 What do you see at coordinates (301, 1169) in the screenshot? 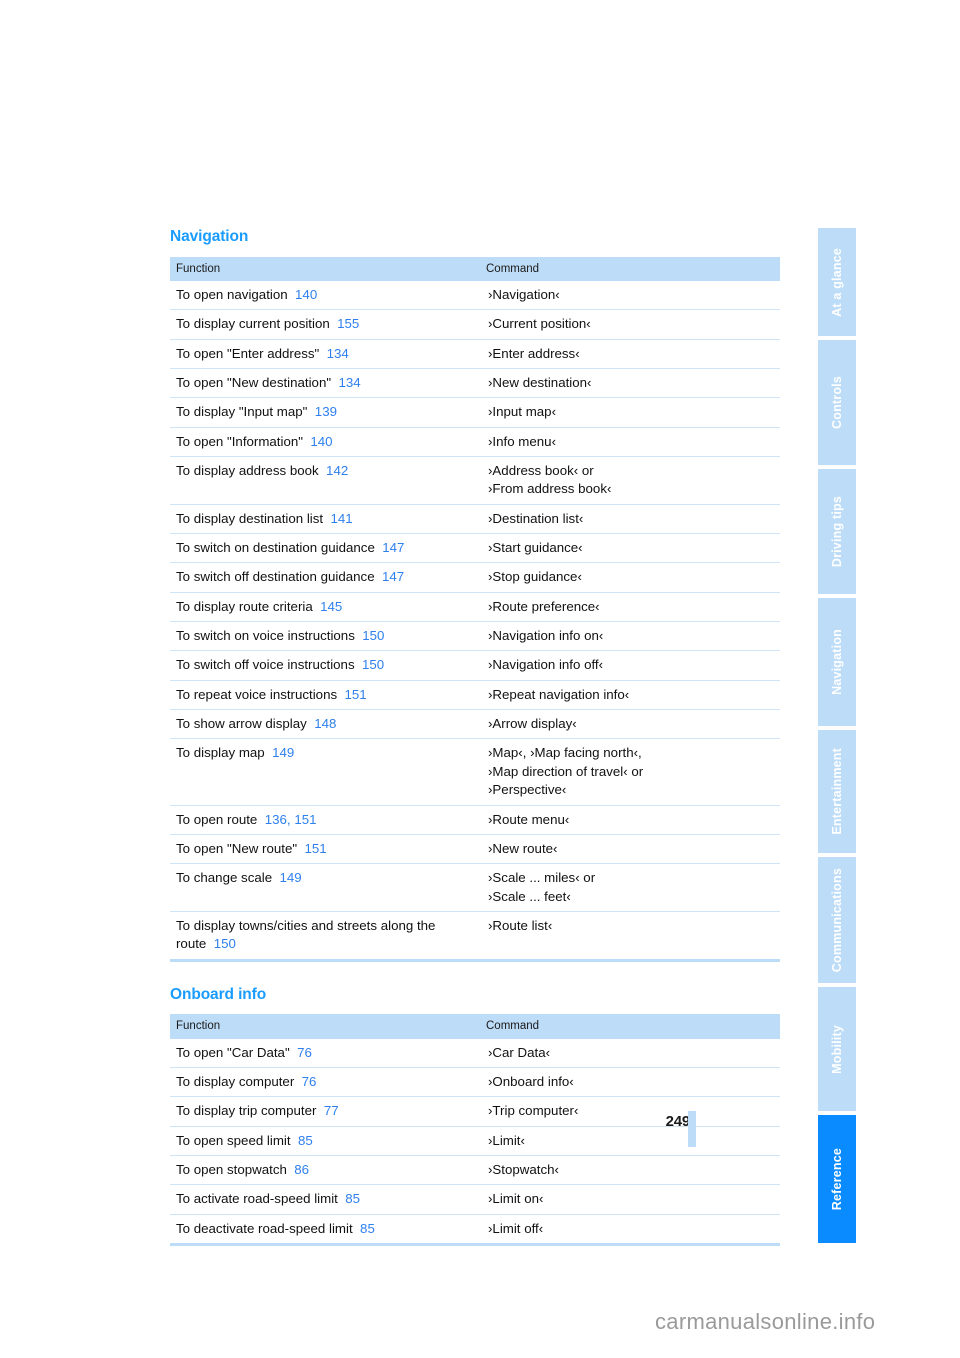
I see `page-reference: 86` at bounding box center [301, 1169].